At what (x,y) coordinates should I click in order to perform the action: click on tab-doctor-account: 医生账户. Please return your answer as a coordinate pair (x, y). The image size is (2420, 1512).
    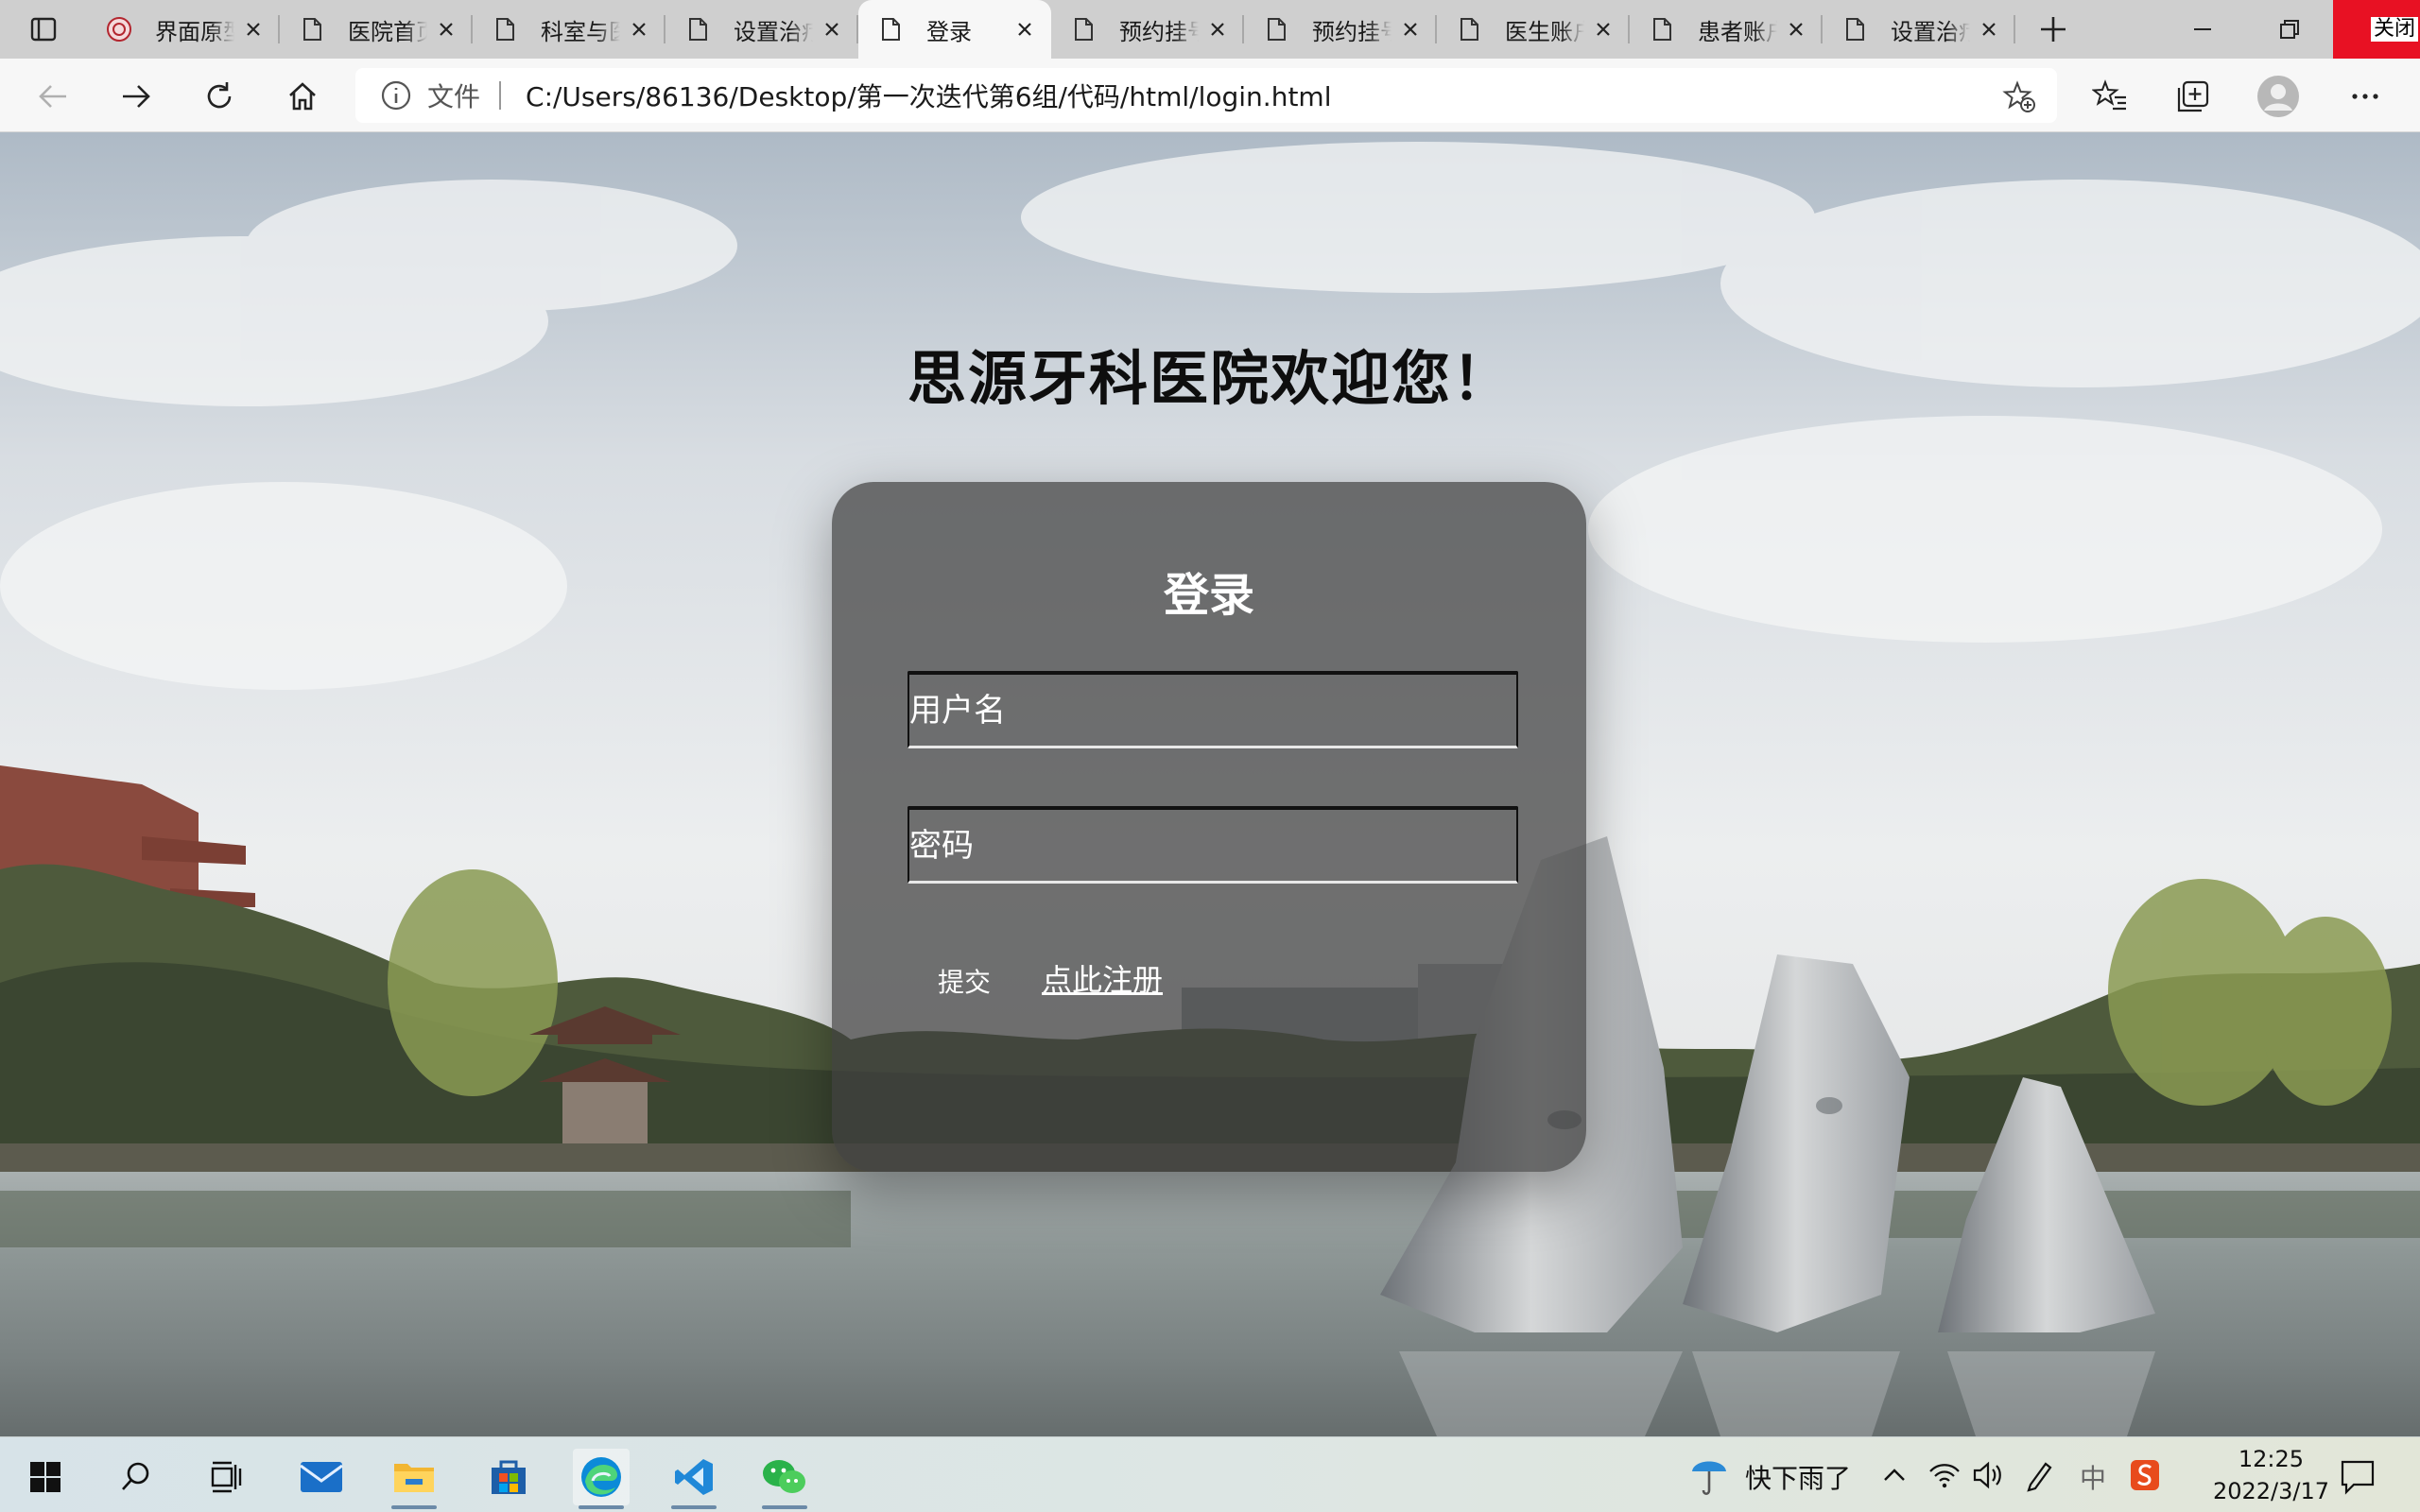
    Looking at the image, I should click on (1533, 29).